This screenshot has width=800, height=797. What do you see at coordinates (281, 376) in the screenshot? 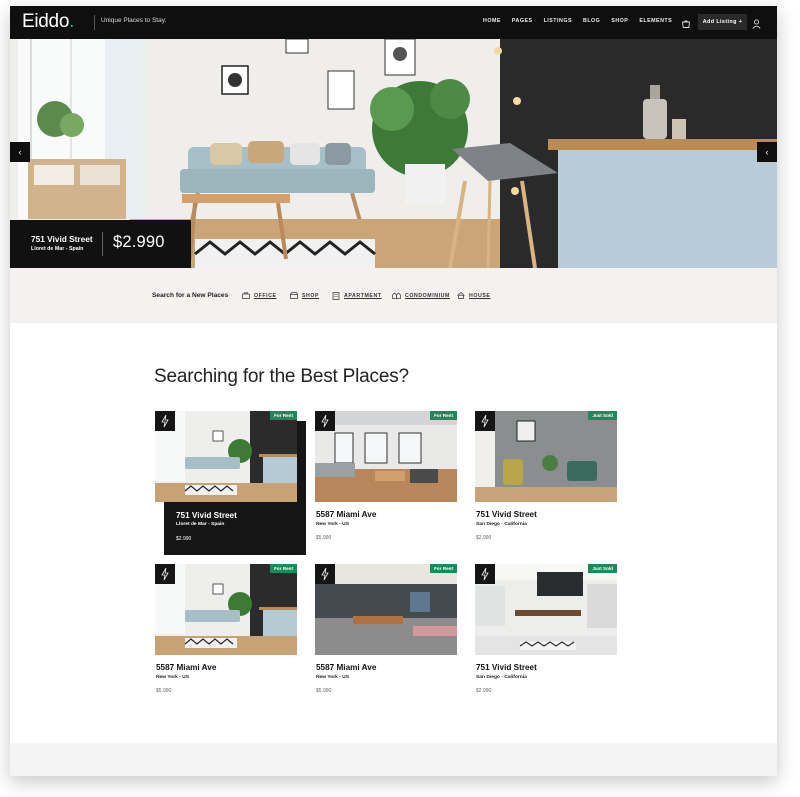
I see `section-title: Searching for the Best Places?` at bounding box center [281, 376].